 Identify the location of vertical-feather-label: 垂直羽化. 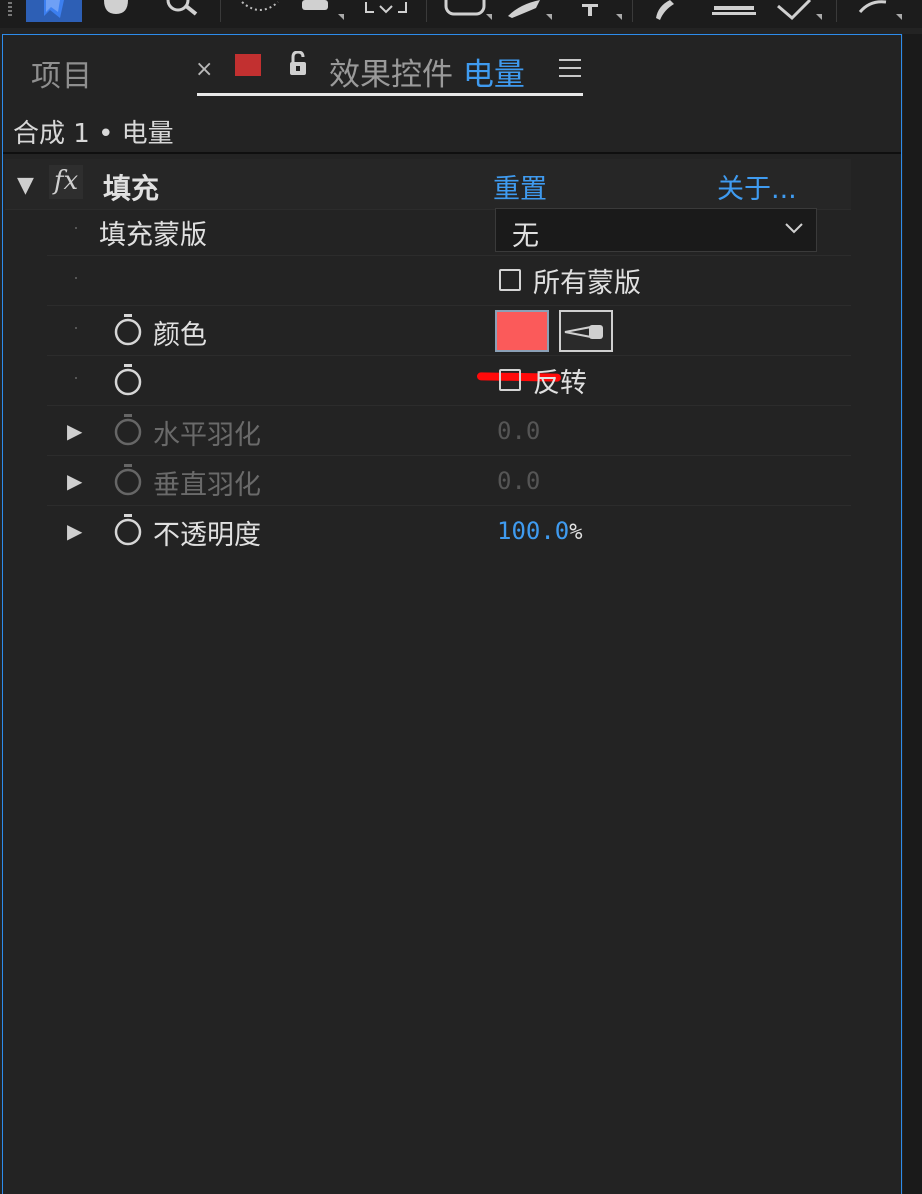
(207, 485).